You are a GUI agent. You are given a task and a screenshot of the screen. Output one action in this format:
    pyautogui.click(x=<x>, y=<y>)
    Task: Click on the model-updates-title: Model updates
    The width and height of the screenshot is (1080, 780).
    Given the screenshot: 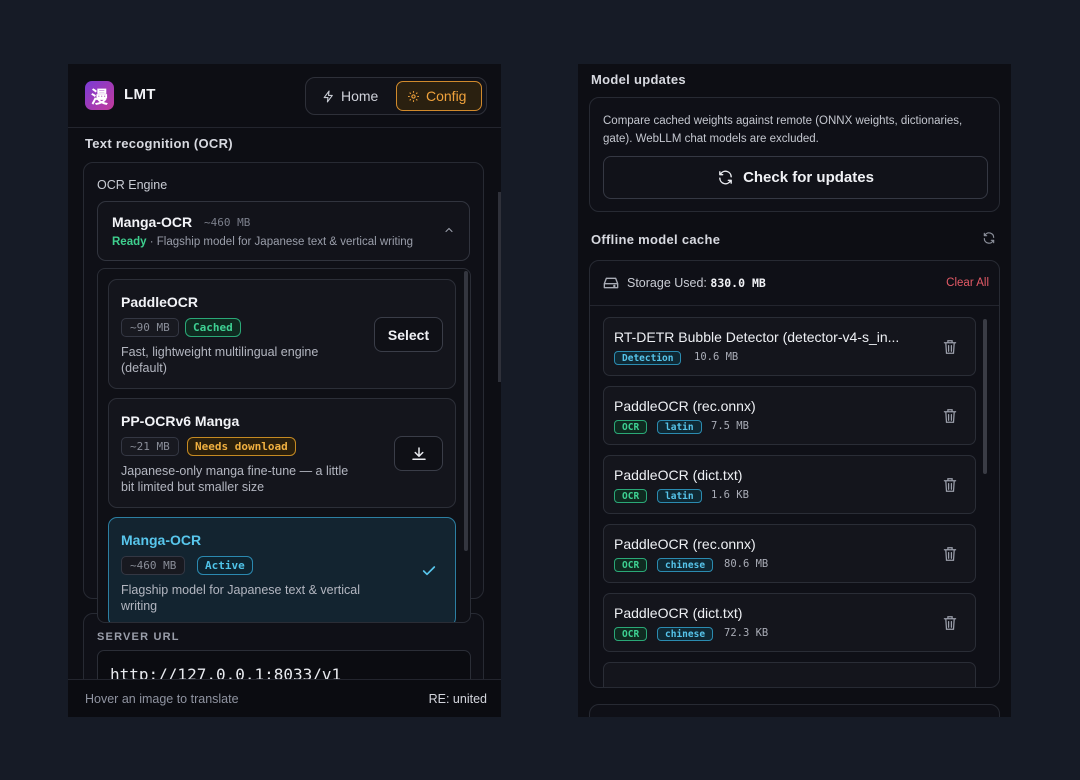 What is the action you would take?
    pyautogui.click(x=638, y=79)
    